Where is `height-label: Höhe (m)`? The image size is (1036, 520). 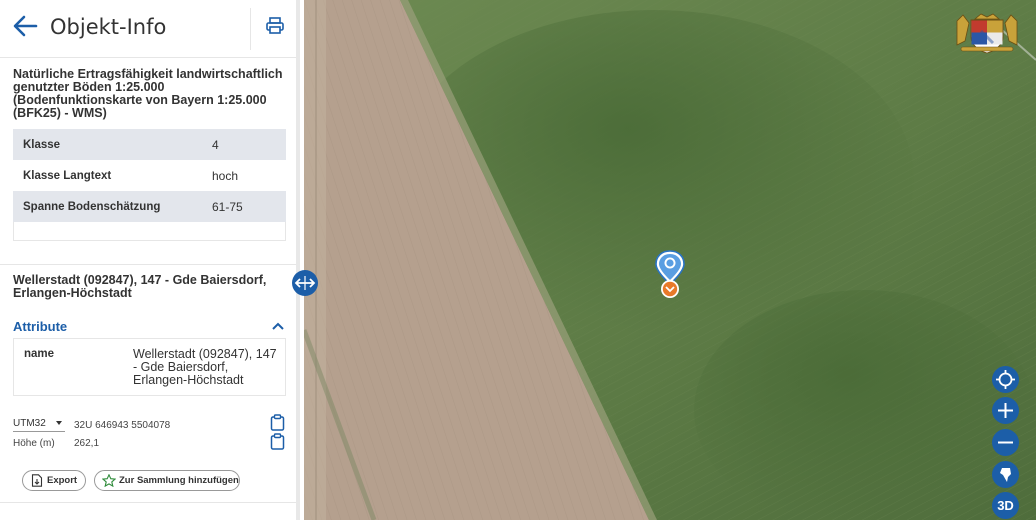 height-label: Höhe (m) is located at coordinates (34, 443).